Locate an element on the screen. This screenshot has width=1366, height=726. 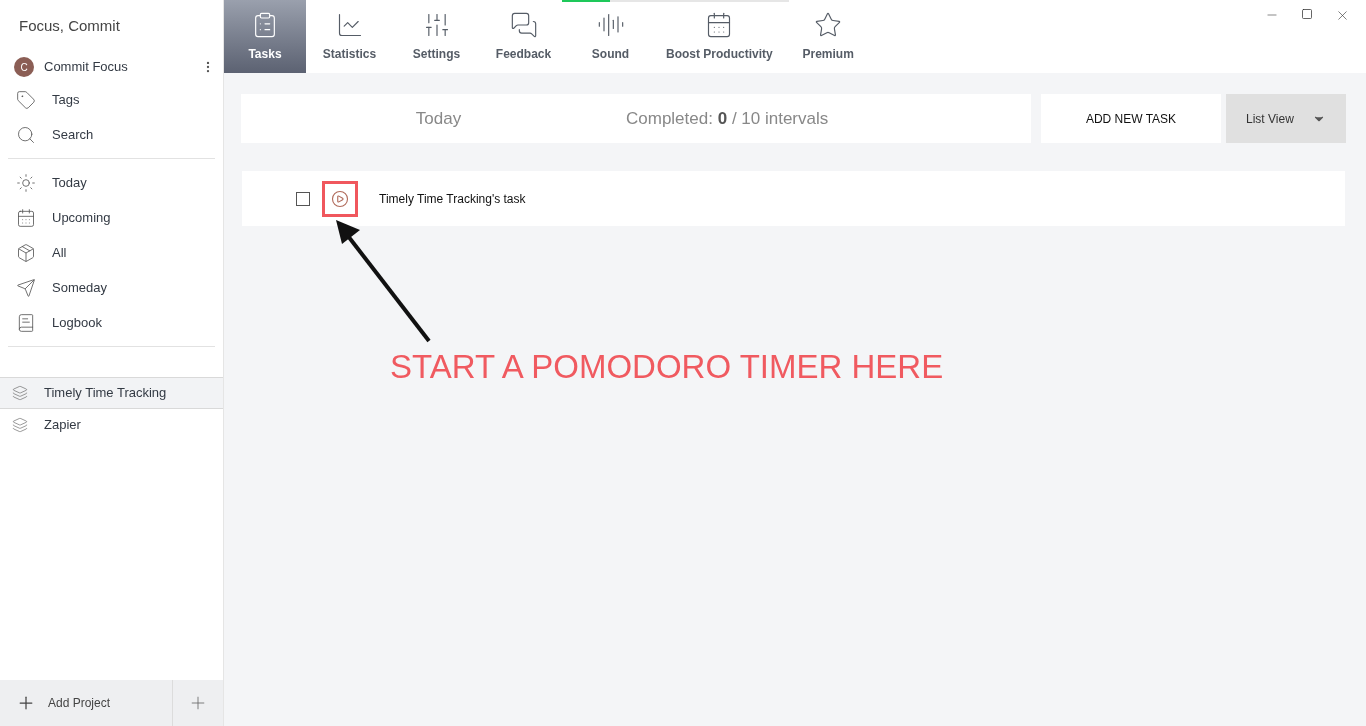
toolbar-tab: Boost Productivity is located at coordinates (719, 36).